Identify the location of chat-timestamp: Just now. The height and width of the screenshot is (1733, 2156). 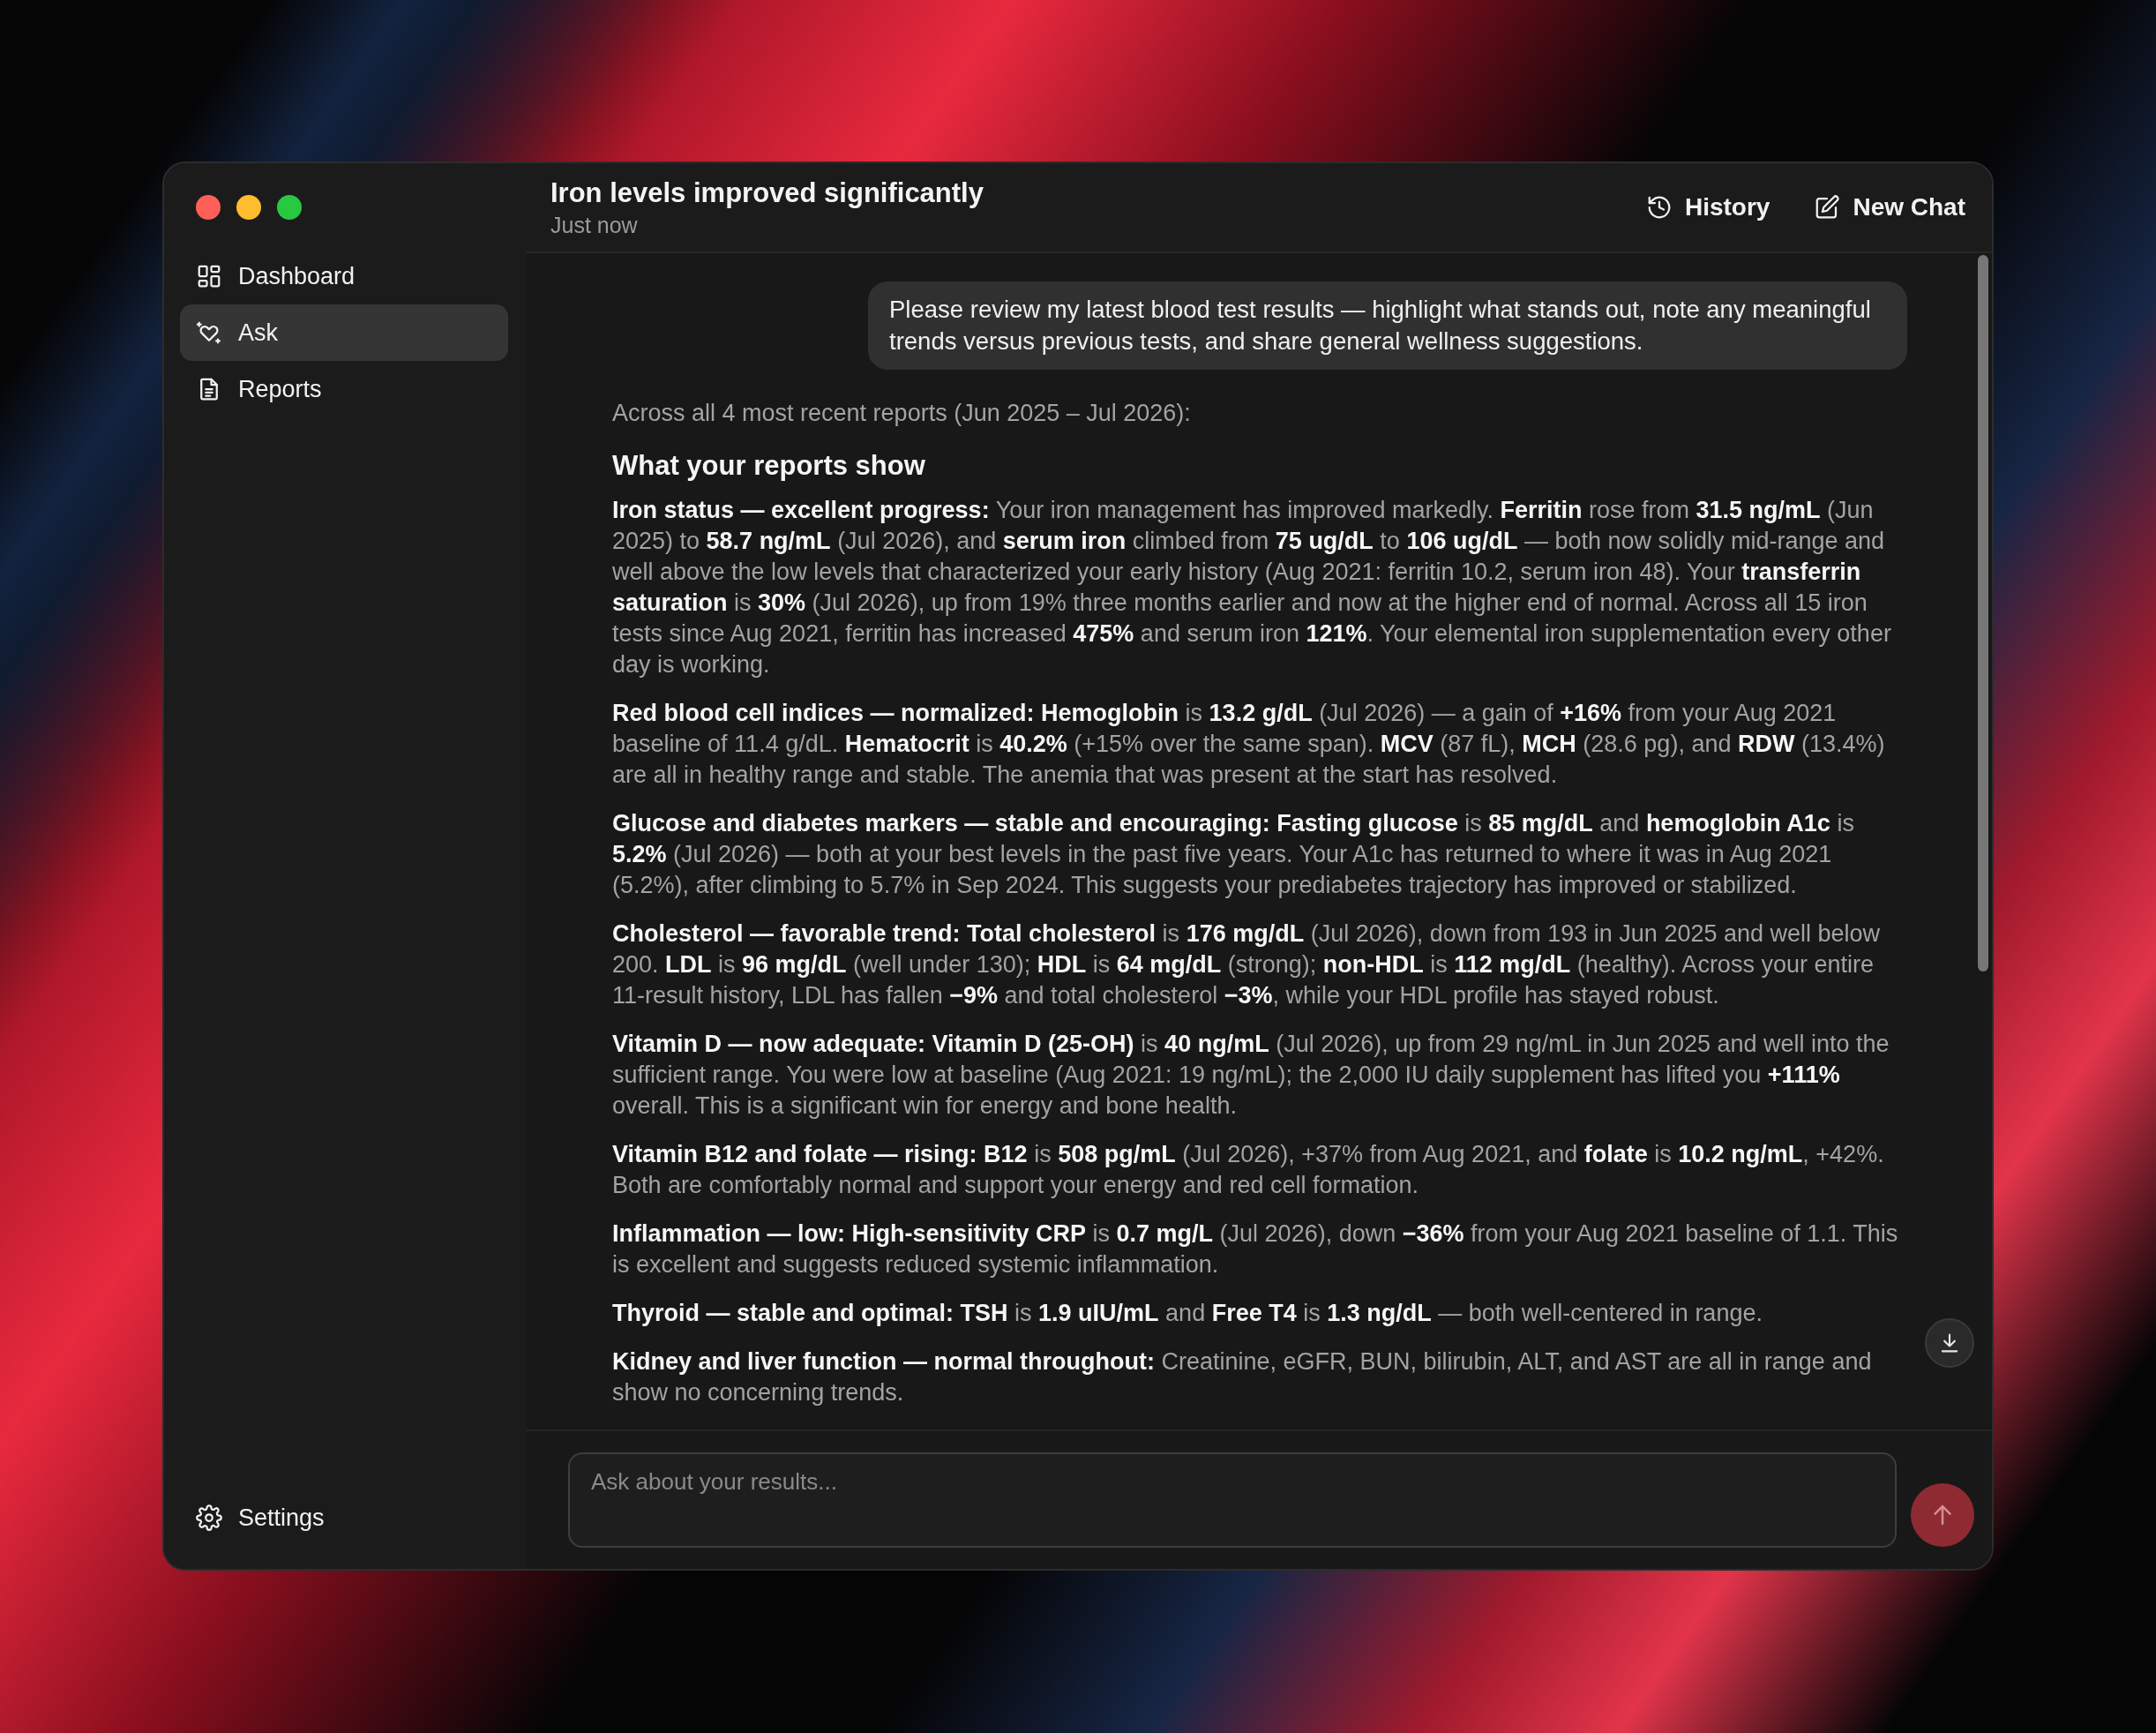
(594, 225).